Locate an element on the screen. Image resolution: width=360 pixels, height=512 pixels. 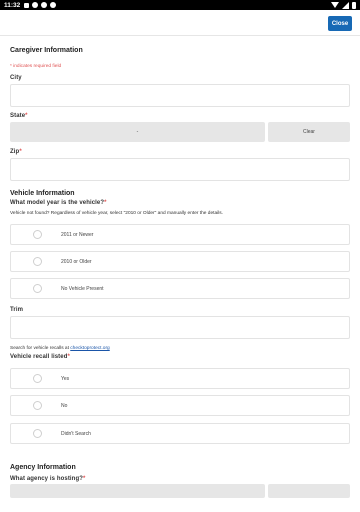
status-time: 11:32 is located at coordinates (12, 5).